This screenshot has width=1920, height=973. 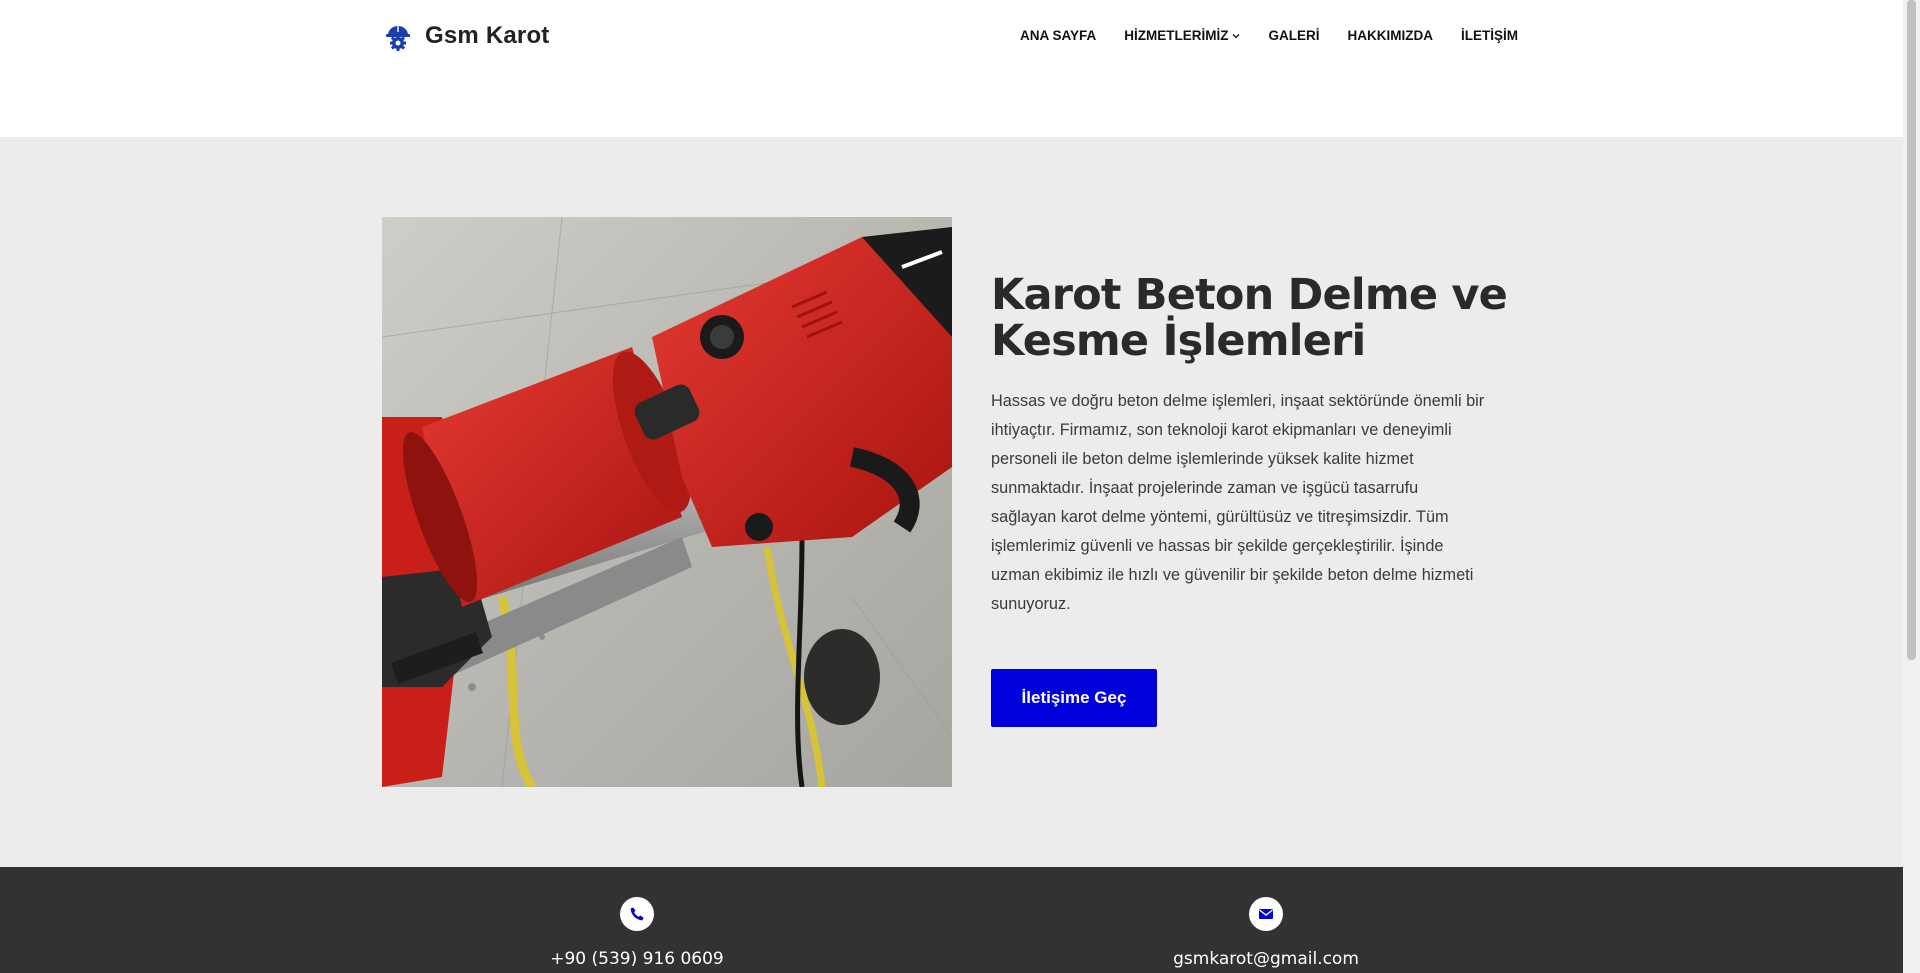 I want to click on nav-item-services: HİZMETLERİMİZ, so click(x=1182, y=35).